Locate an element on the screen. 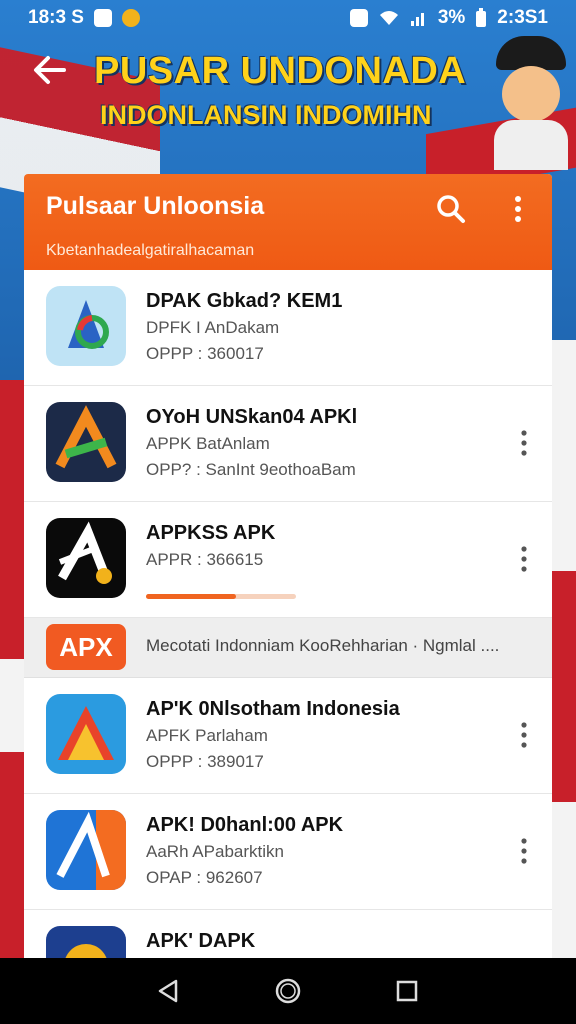  app-meta: OPP? : SanInt 9eothoaBam is located at coordinates (251, 469).